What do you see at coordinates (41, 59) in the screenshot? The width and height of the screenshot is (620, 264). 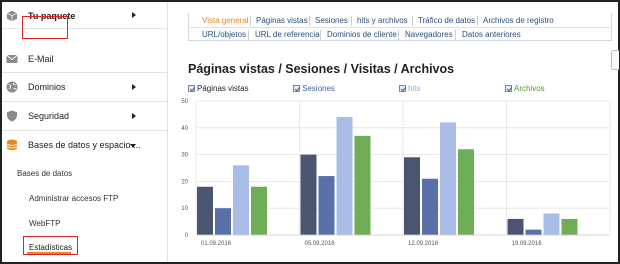 I see `sidebar-item-label: E-Mail` at bounding box center [41, 59].